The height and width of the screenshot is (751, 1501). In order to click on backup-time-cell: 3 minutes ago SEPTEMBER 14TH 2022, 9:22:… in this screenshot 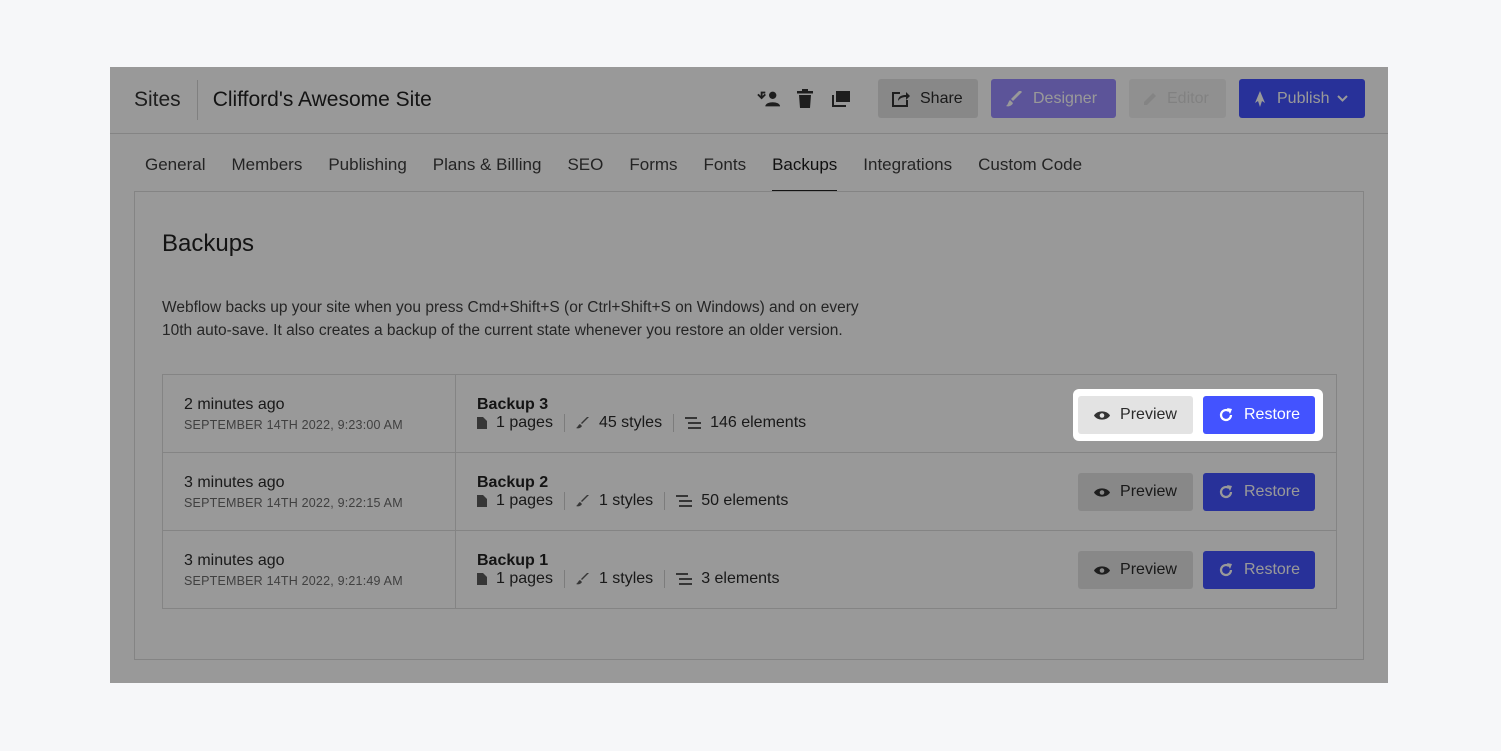, I will do `click(309, 491)`.